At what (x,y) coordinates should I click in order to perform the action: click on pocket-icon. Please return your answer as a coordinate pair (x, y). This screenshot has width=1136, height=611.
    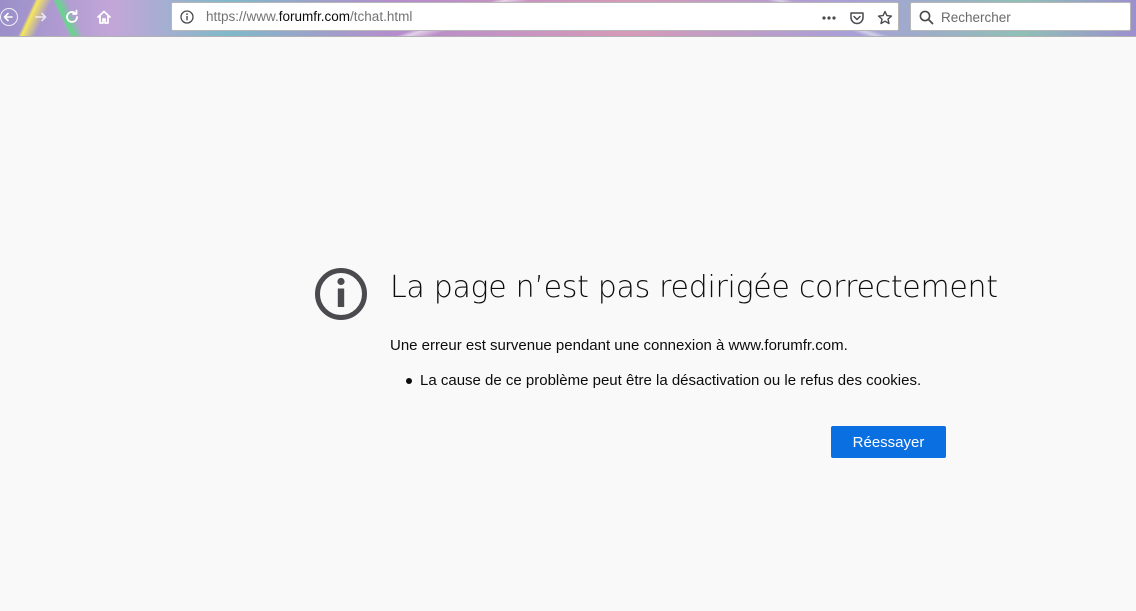
    Looking at the image, I should click on (857, 18).